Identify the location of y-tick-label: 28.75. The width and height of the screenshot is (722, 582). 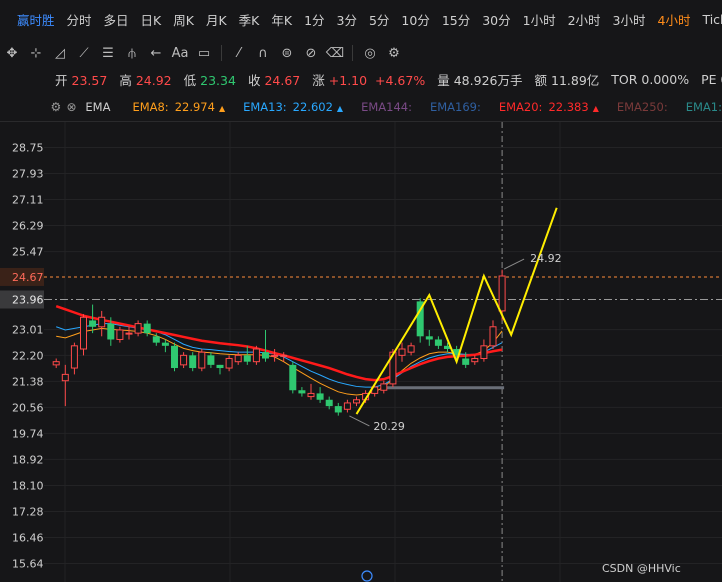
(28, 148).